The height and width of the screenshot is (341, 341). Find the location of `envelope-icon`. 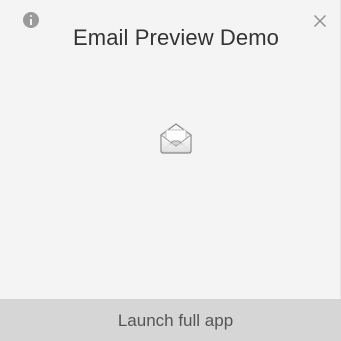

envelope-icon is located at coordinates (176, 137).